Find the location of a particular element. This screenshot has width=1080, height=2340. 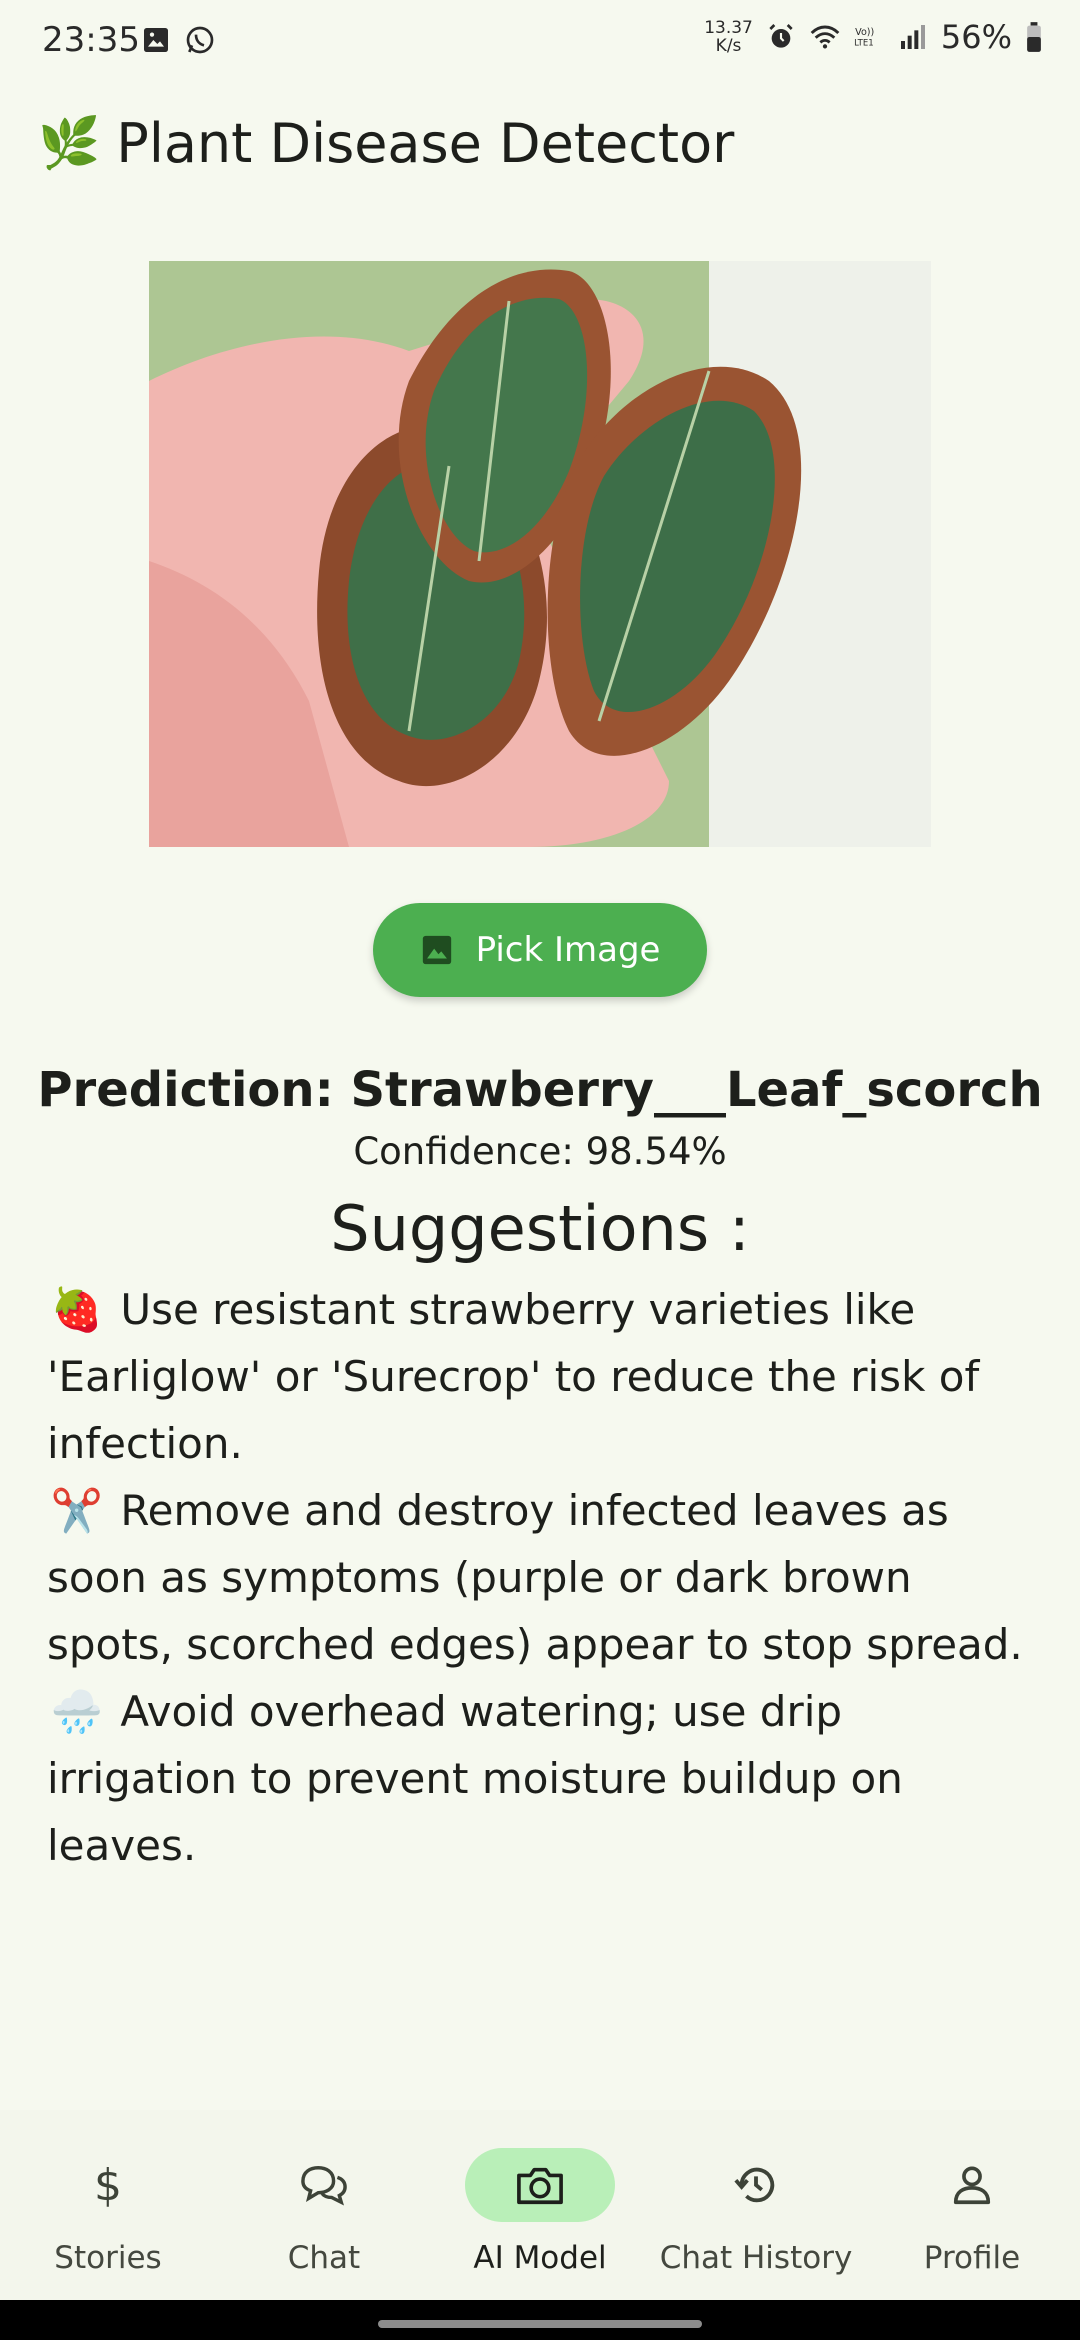

dollar-icon: $ is located at coordinates (108, 2185).